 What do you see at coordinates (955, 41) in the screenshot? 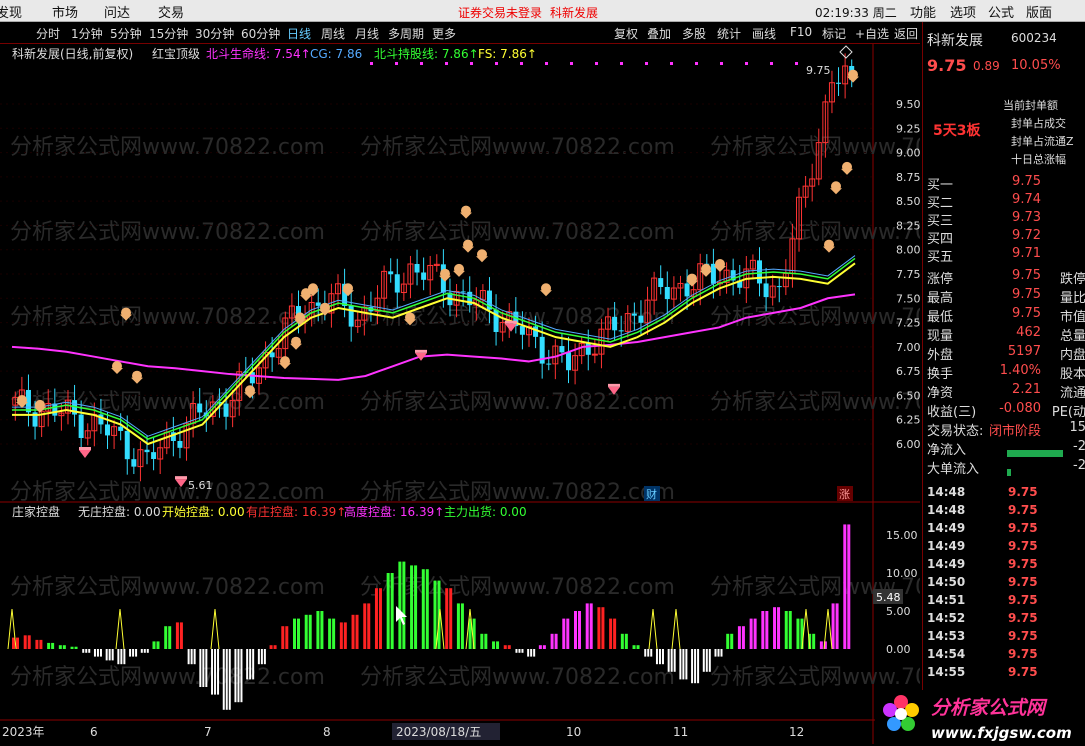
I see `stock-name: 科新发展` at bounding box center [955, 41].